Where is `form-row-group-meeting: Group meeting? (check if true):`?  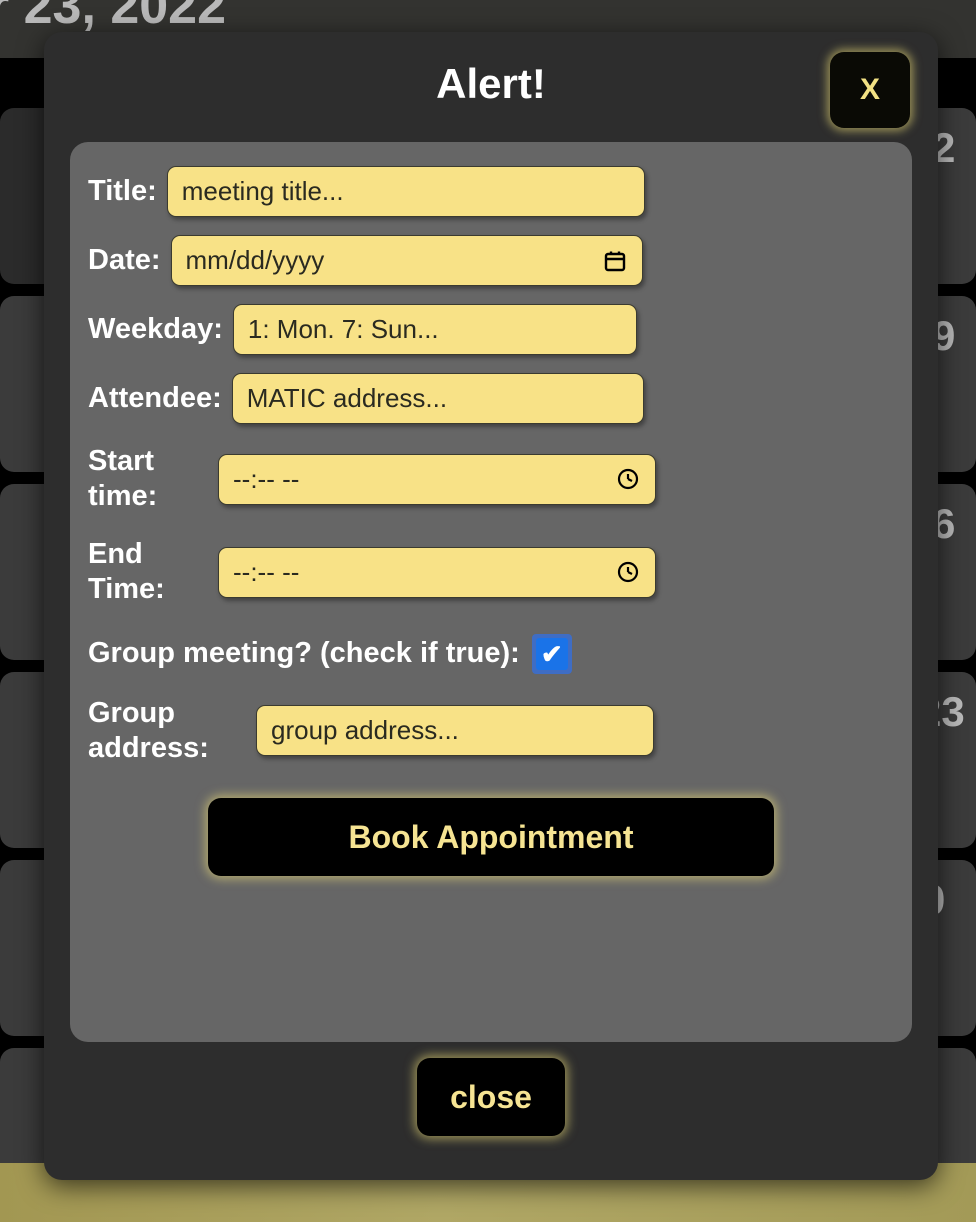
form-row-group-meeting: Group meeting? (check if true): is located at coordinates (491, 653).